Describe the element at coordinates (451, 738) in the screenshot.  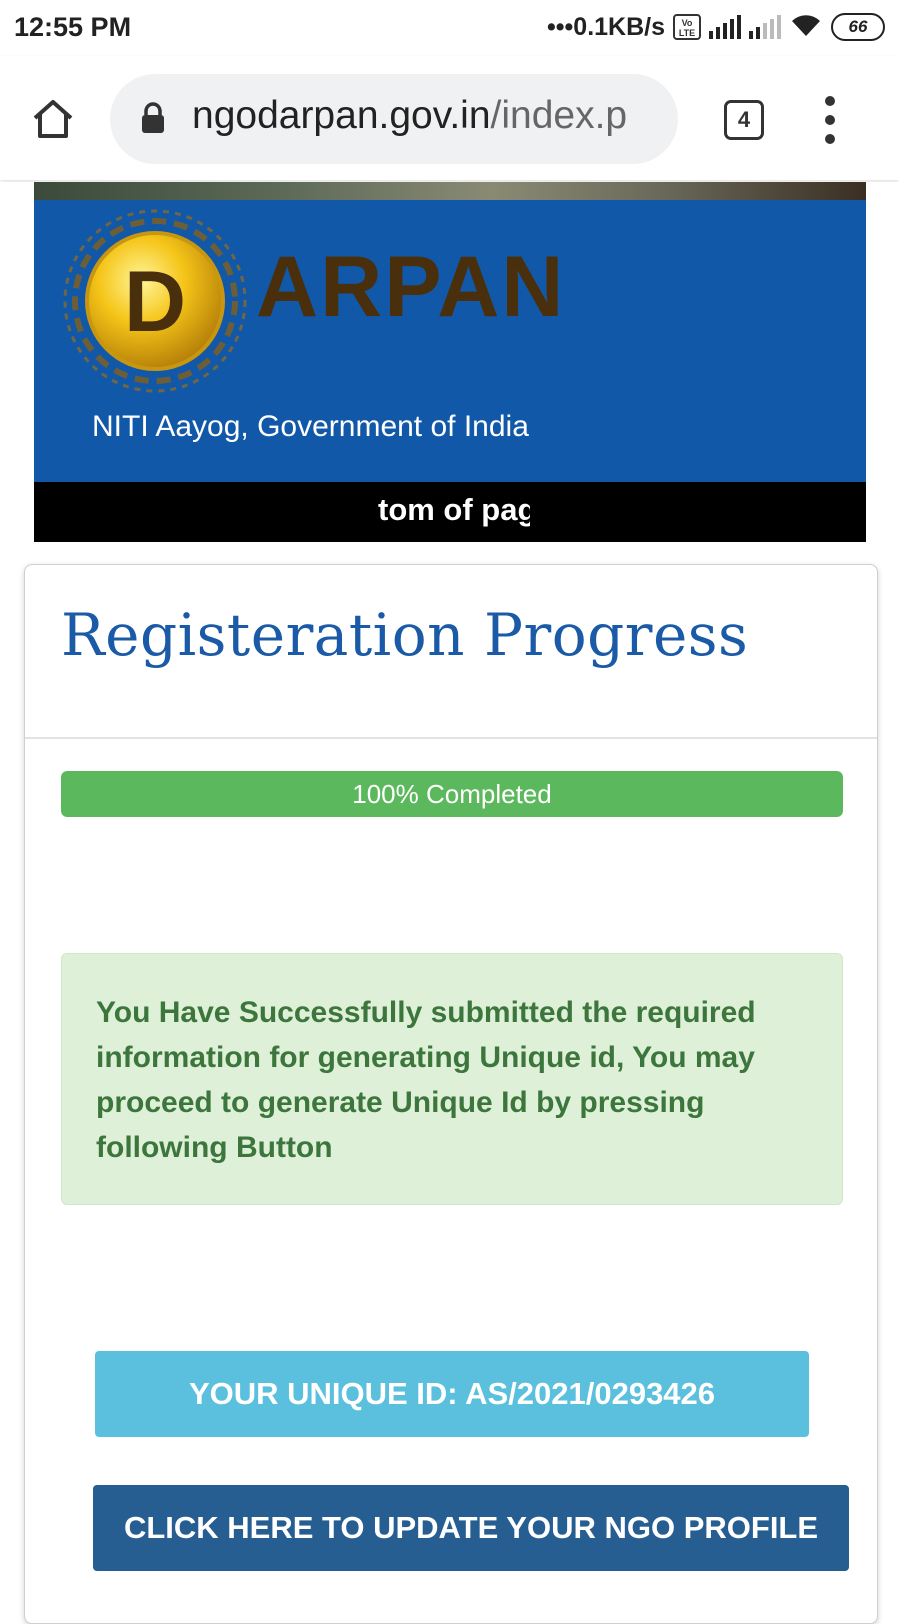
I see `card-divider` at that location.